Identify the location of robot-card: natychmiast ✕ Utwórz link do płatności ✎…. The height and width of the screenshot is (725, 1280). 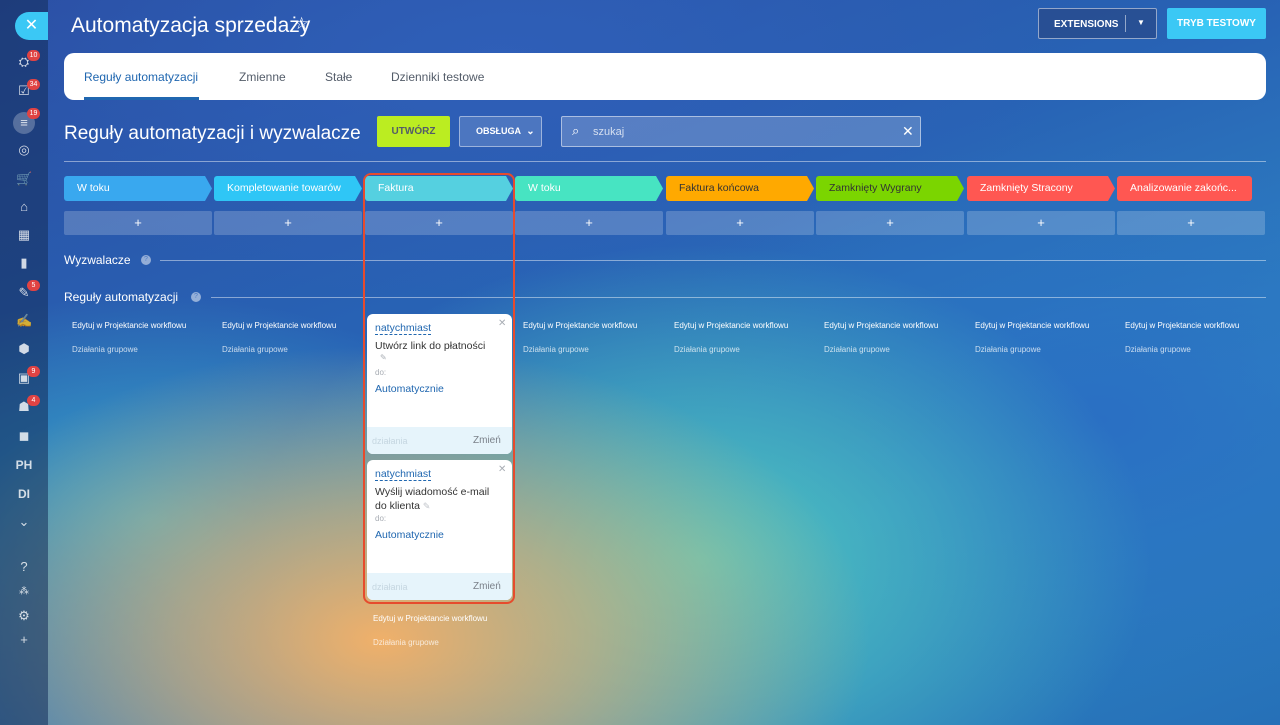
(439, 384).